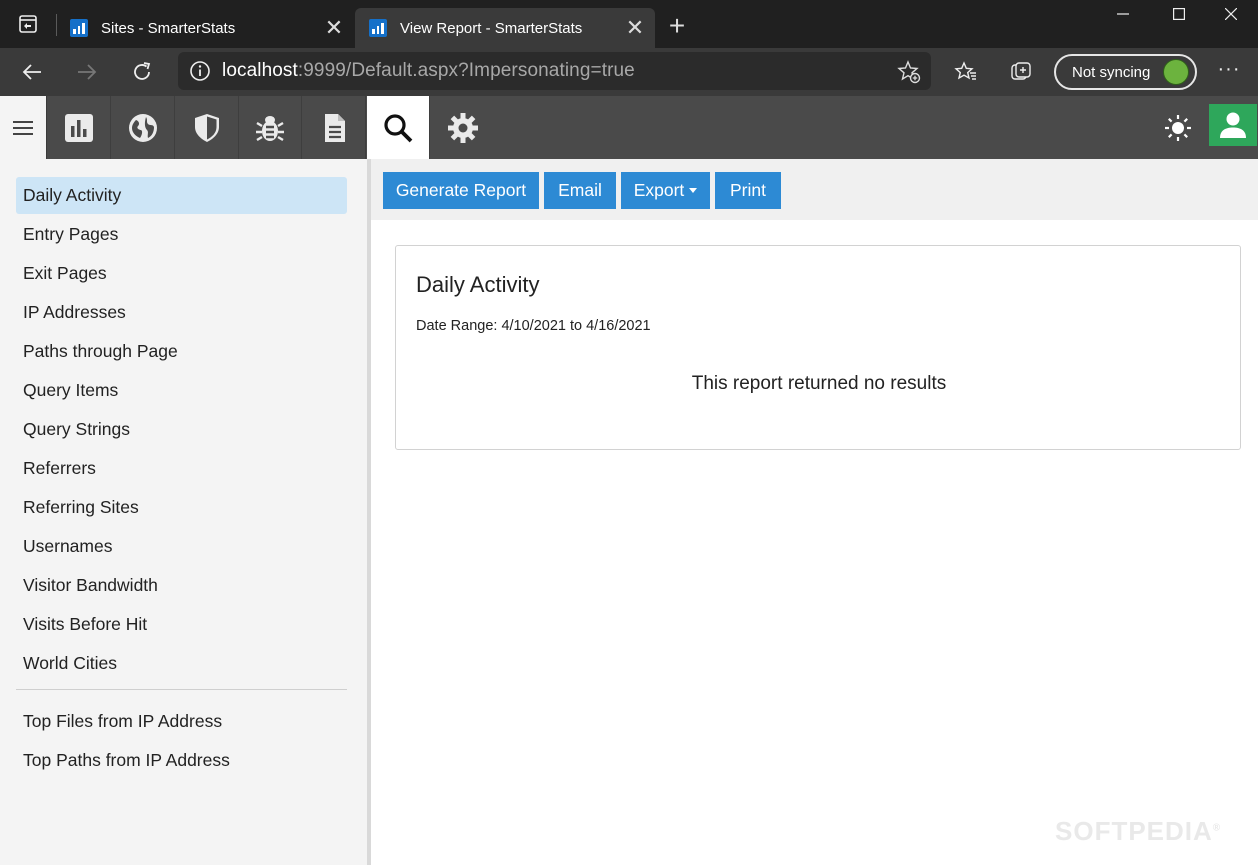  I want to click on close-window-button, so click(1231, 16).